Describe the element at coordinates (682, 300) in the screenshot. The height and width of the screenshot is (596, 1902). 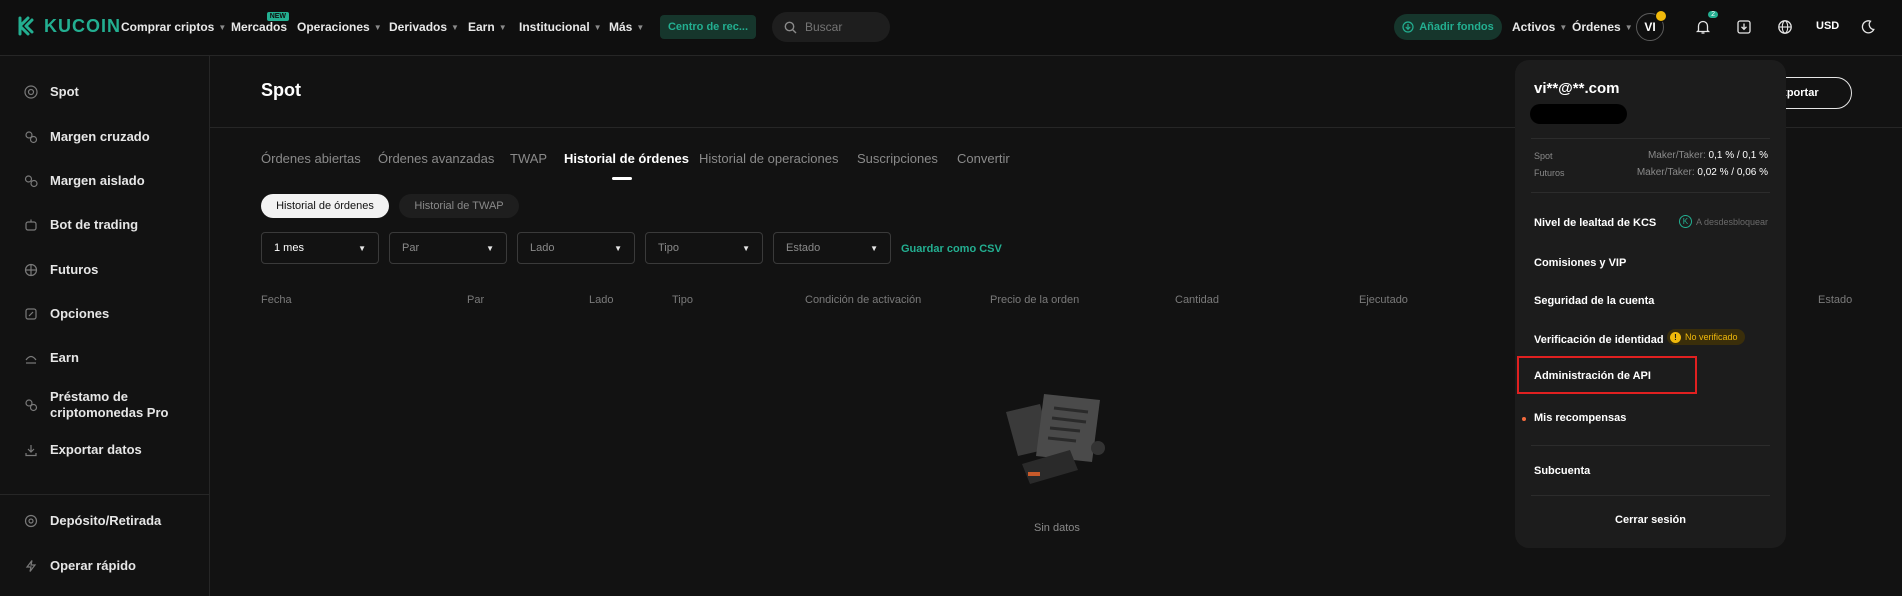
I see `column-header: Tipo` at that location.